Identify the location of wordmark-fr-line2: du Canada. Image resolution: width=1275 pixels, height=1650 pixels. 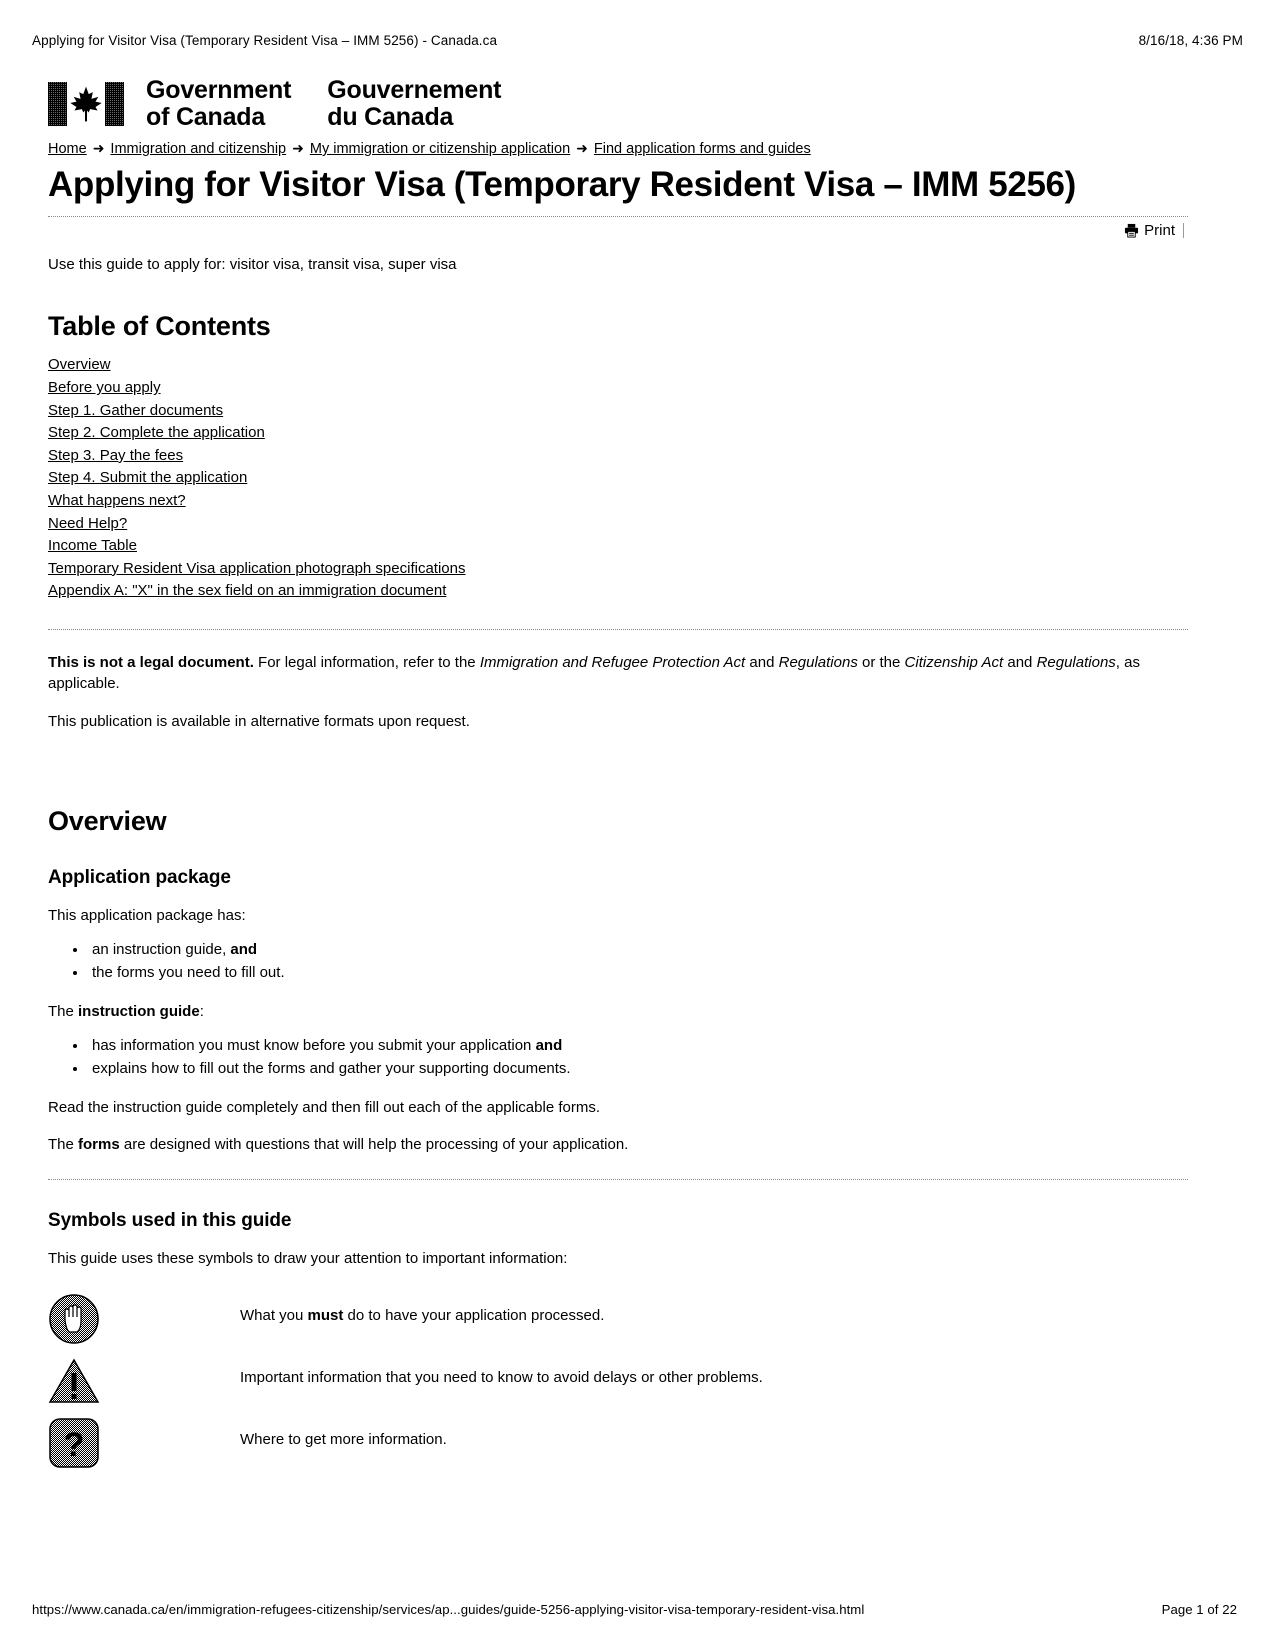
(390, 117).